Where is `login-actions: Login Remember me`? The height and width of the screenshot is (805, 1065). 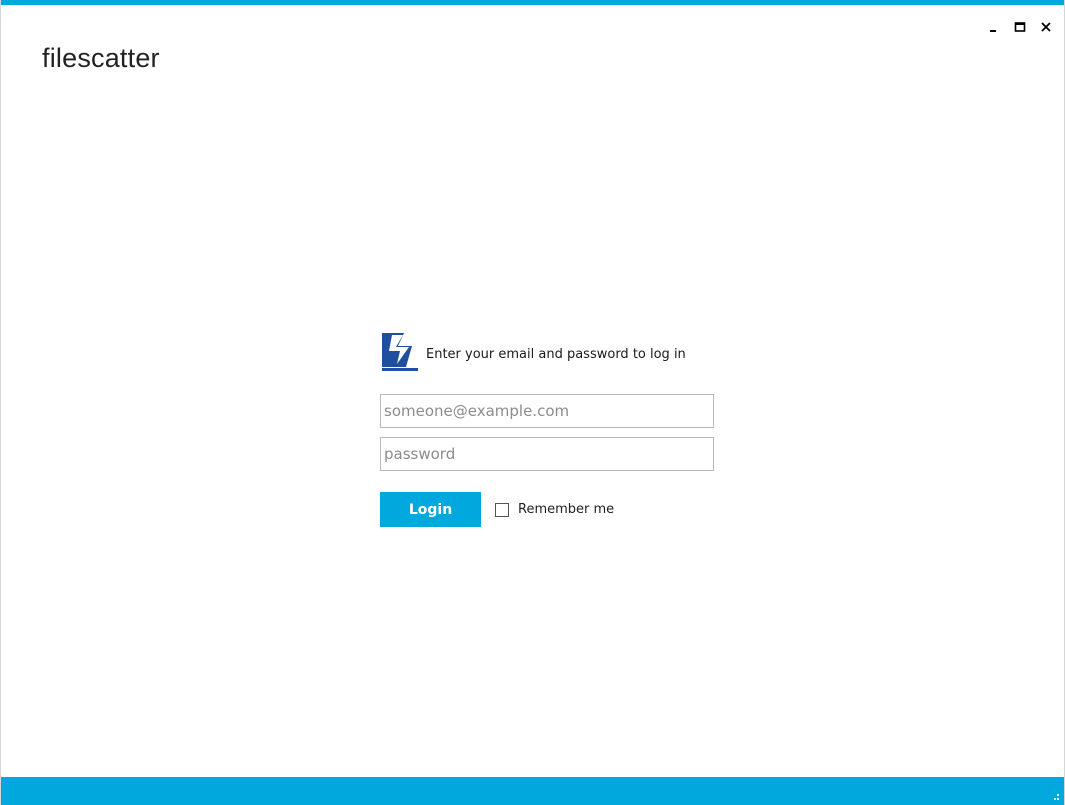 login-actions: Login Remember me is located at coordinates (548, 509).